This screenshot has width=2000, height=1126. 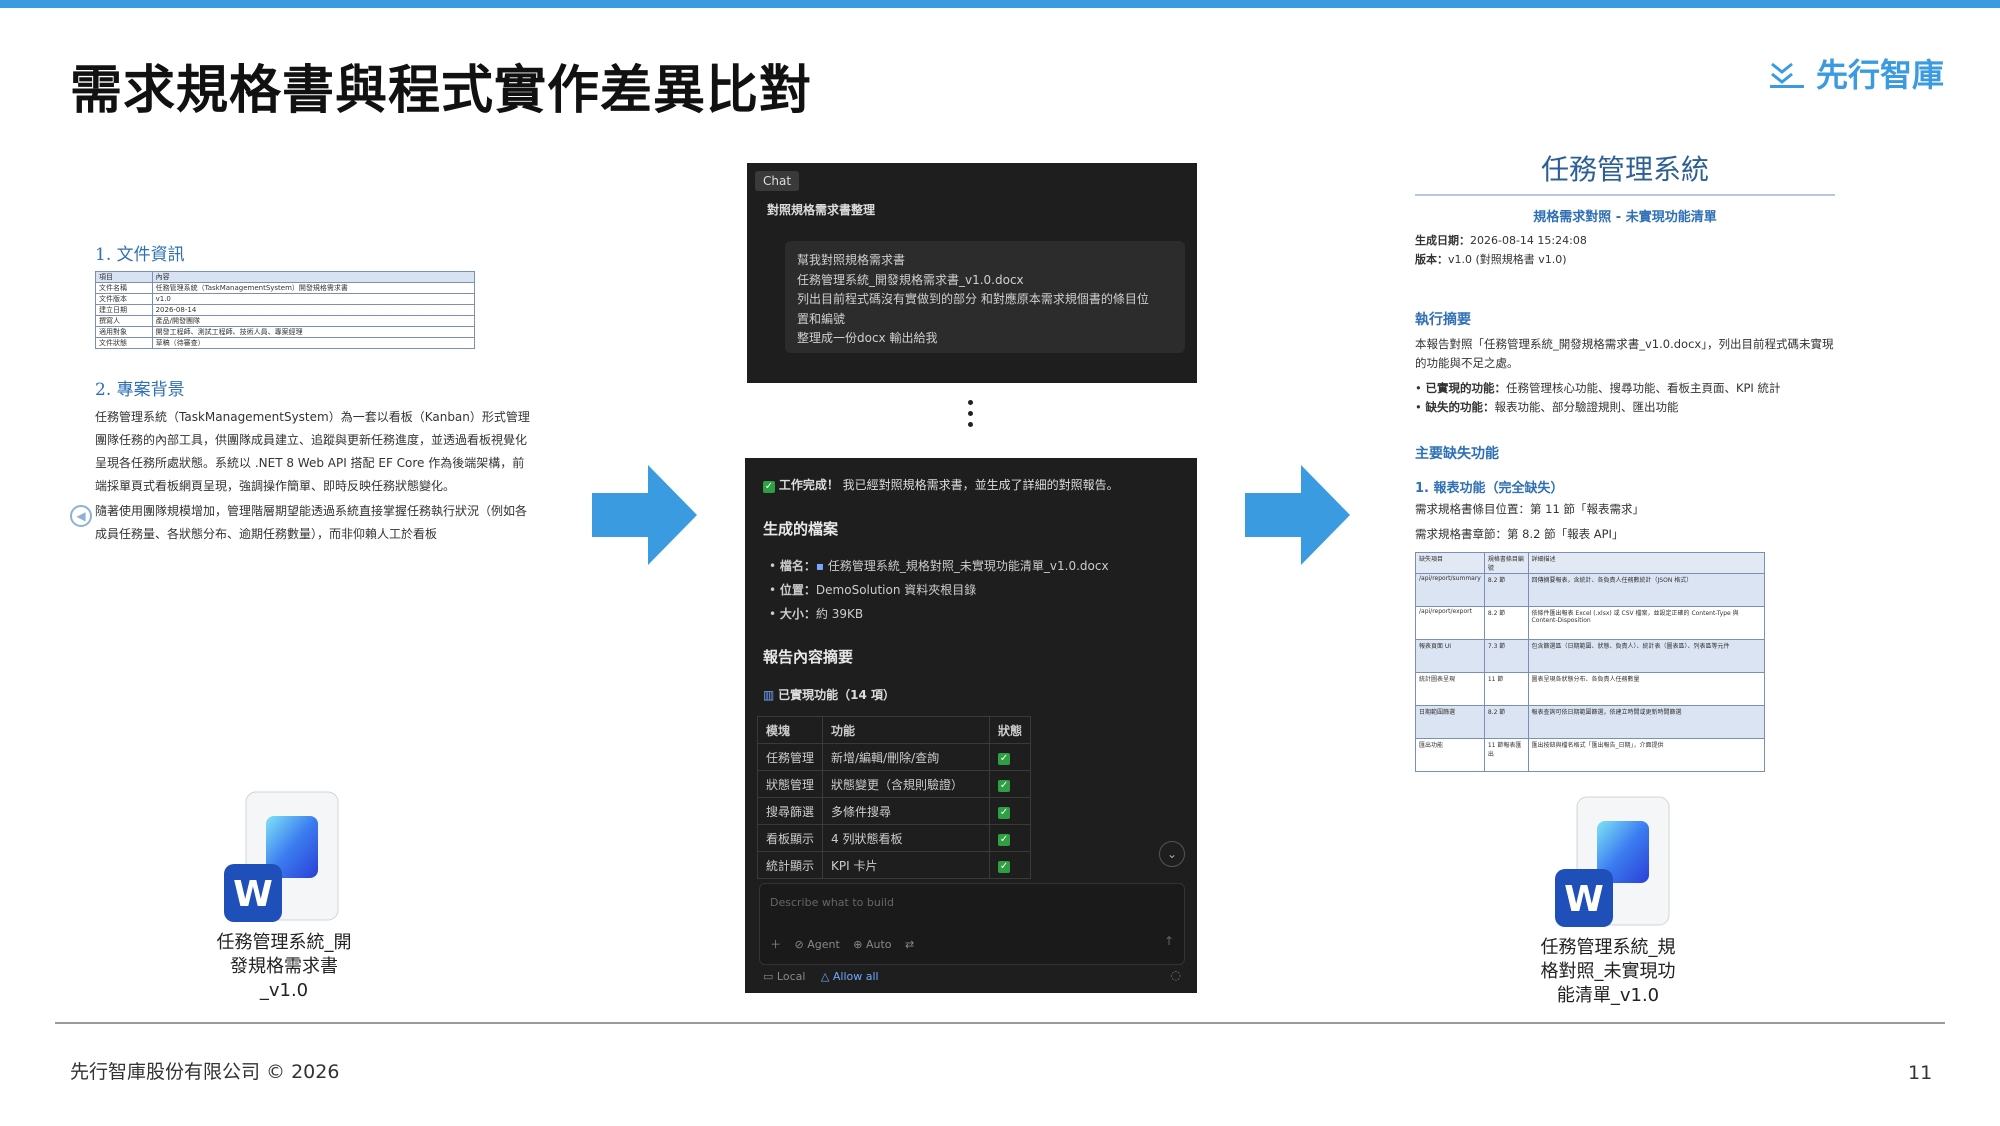 I want to click on table-cell: 內容, so click(x=313, y=277).